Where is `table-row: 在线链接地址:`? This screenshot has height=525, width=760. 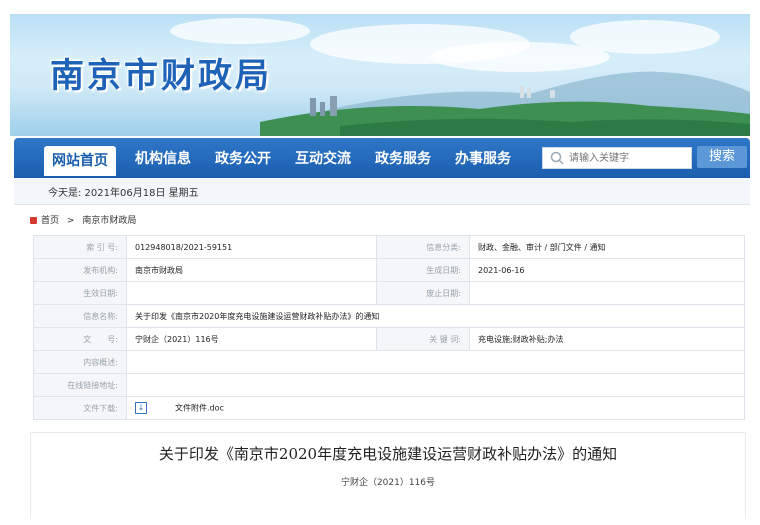 table-row: 在线链接地址: is located at coordinates (389, 385).